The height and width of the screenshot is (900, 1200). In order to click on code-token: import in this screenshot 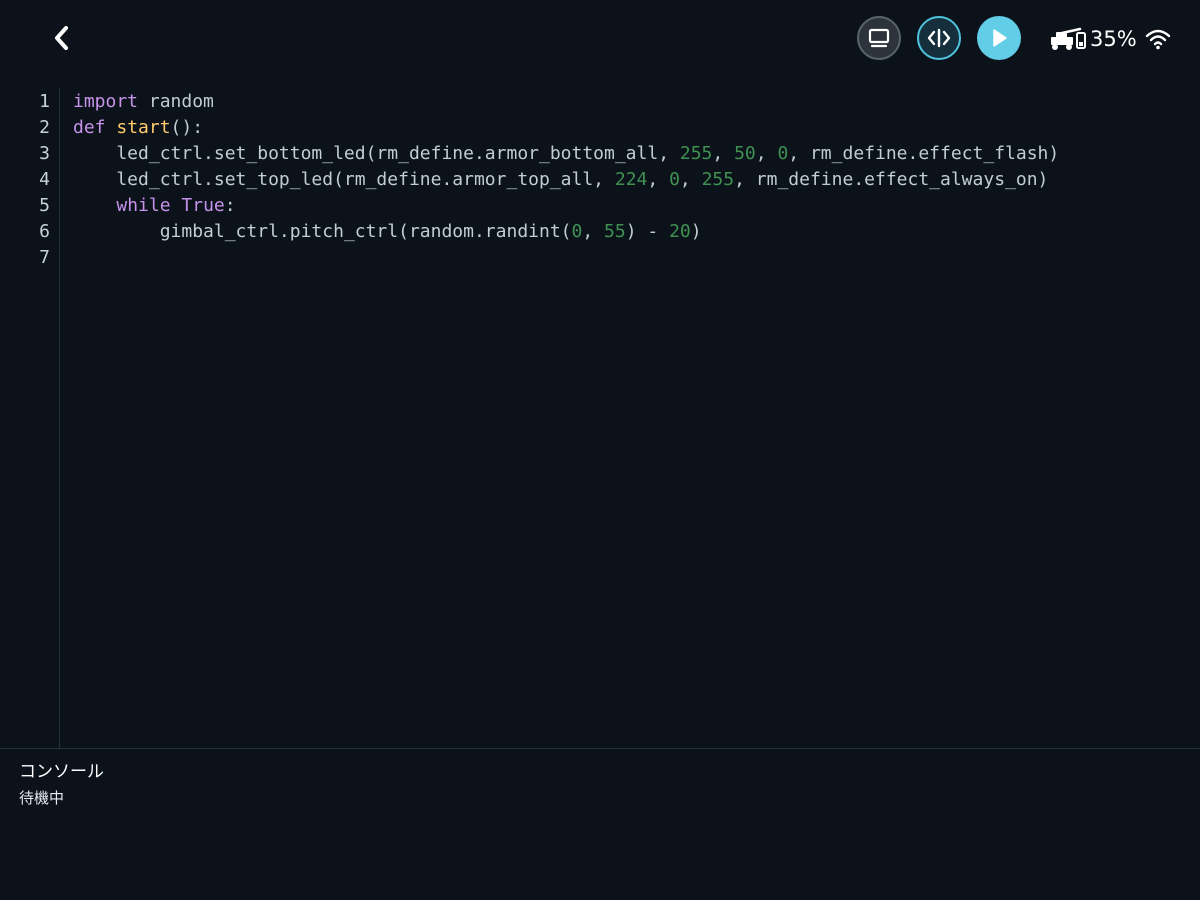, I will do `click(106, 101)`.